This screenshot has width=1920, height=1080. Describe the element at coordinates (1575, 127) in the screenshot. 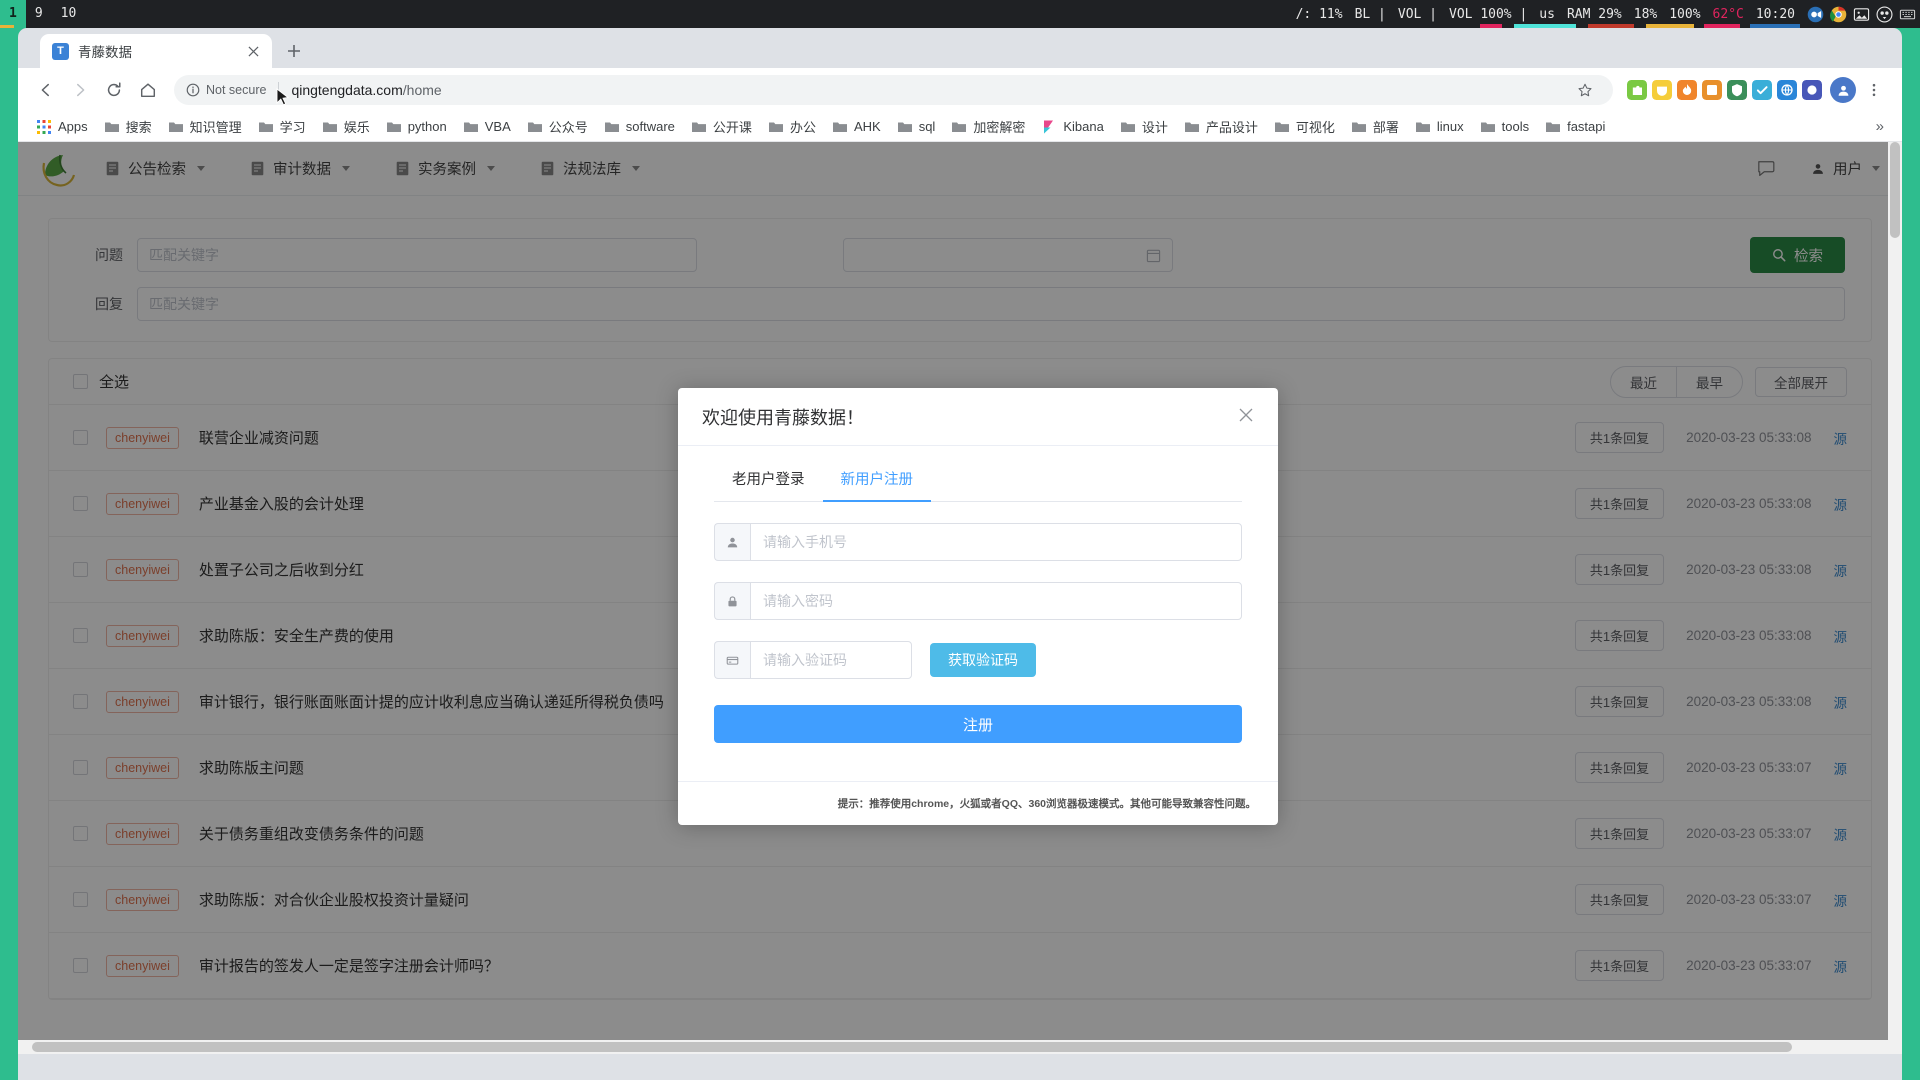

I see `bookmark-fastapi: fastapi` at that location.